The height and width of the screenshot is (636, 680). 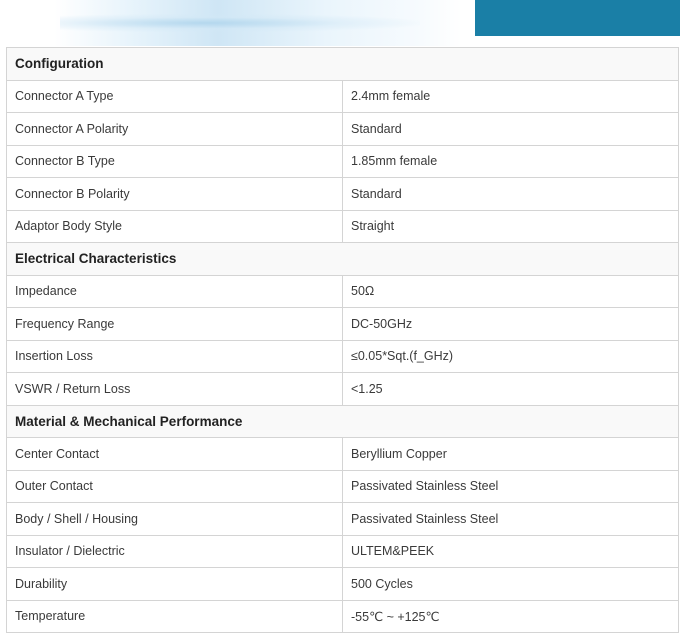 I want to click on section-header-configuration: Configuration, so click(x=342, y=64).